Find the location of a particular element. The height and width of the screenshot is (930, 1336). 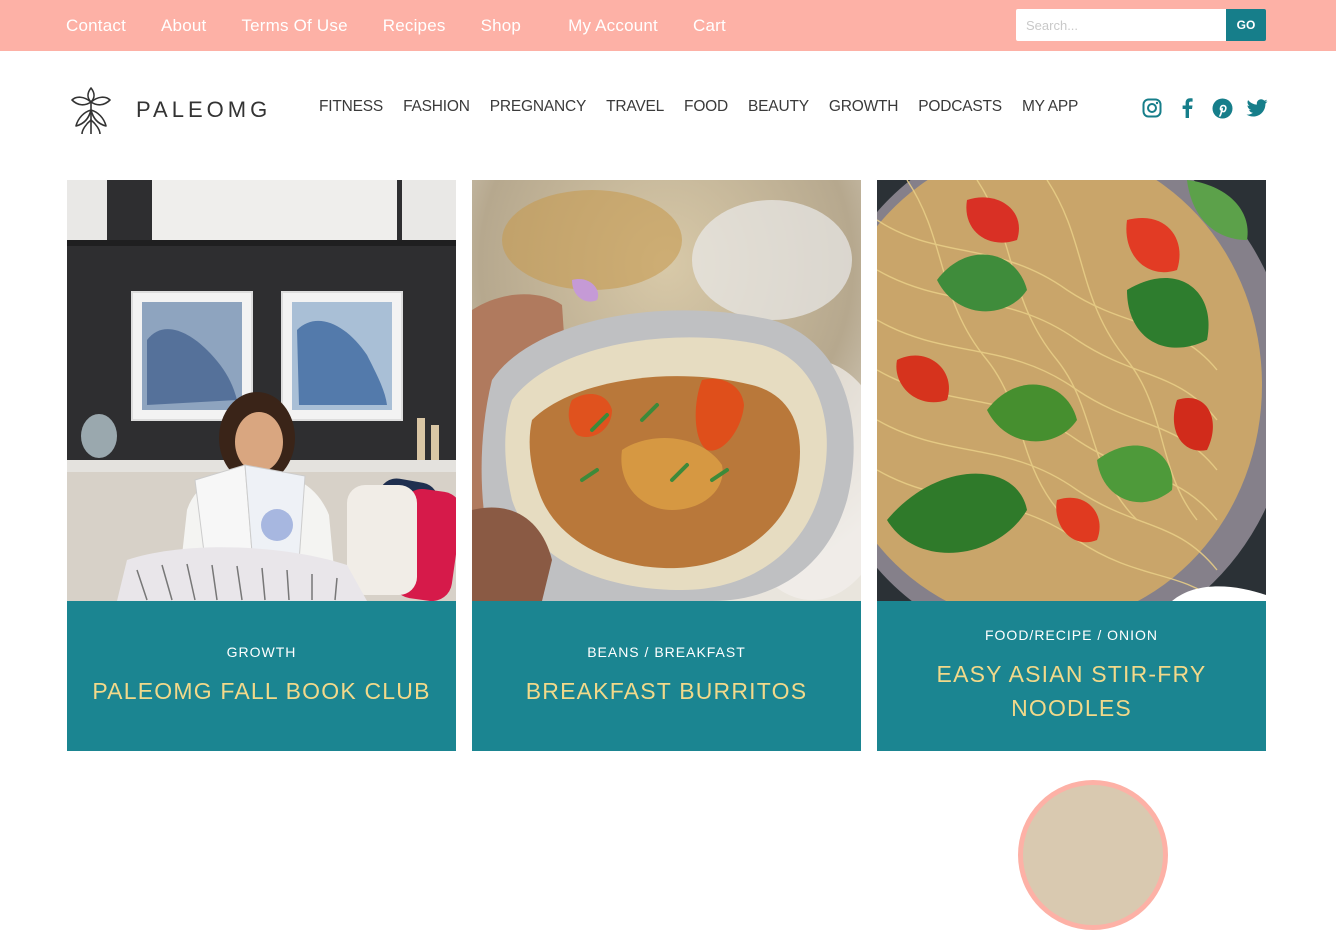

nav-fashion: FASHION is located at coordinates (436, 107).